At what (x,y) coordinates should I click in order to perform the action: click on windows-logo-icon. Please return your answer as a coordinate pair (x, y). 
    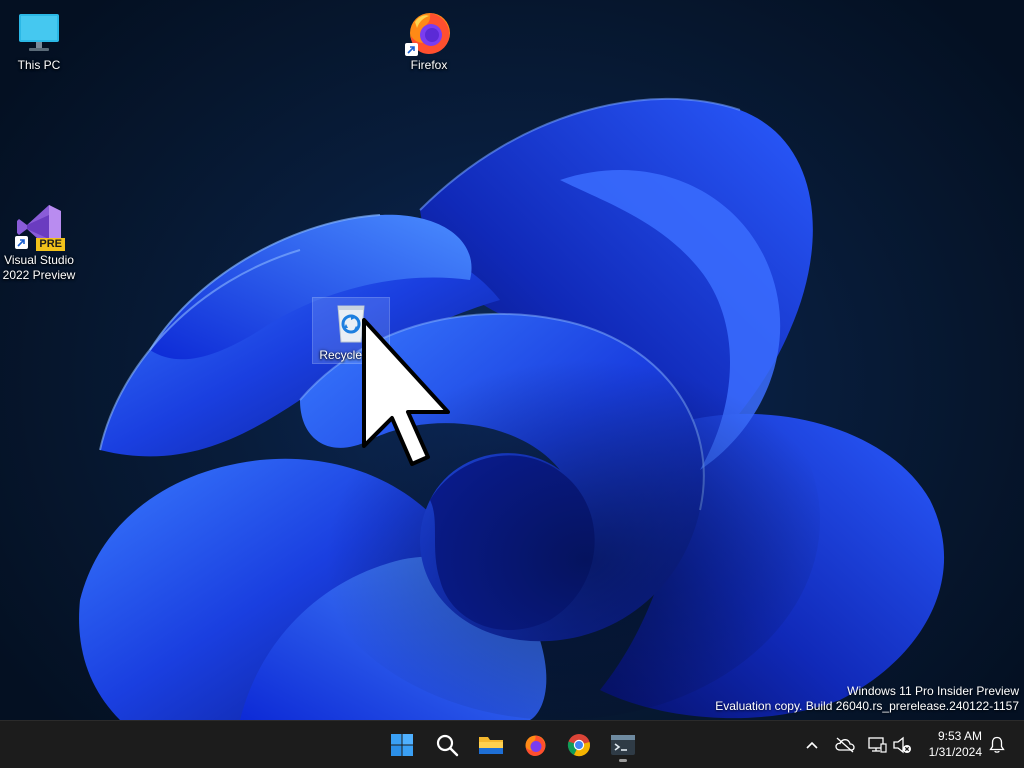
    Looking at the image, I should click on (402, 745).